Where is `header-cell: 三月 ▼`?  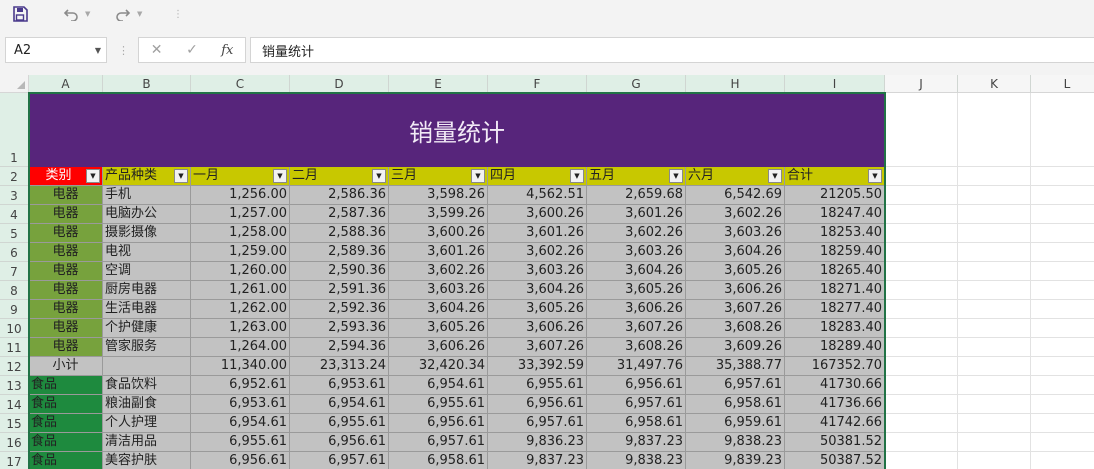 header-cell: 三月 ▼ is located at coordinates (438, 176).